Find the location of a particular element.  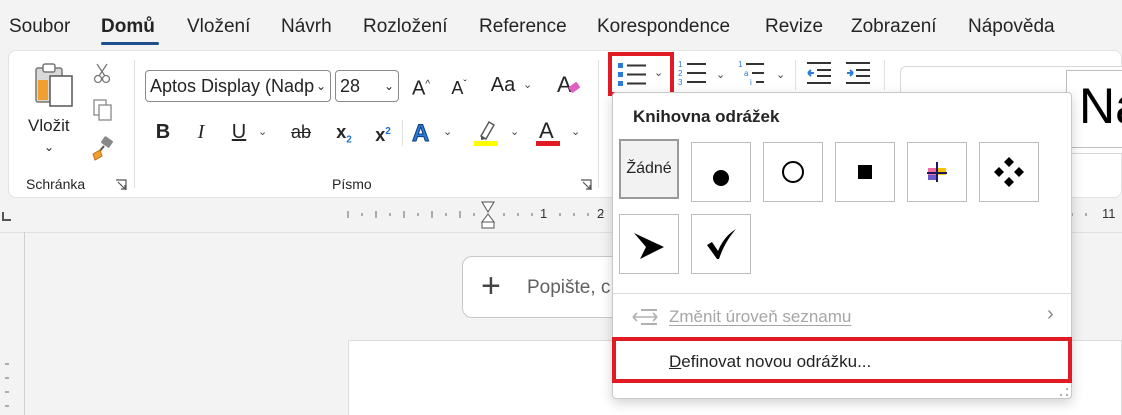

paste-chevron-icon: ⌄ is located at coordinates (49, 147).